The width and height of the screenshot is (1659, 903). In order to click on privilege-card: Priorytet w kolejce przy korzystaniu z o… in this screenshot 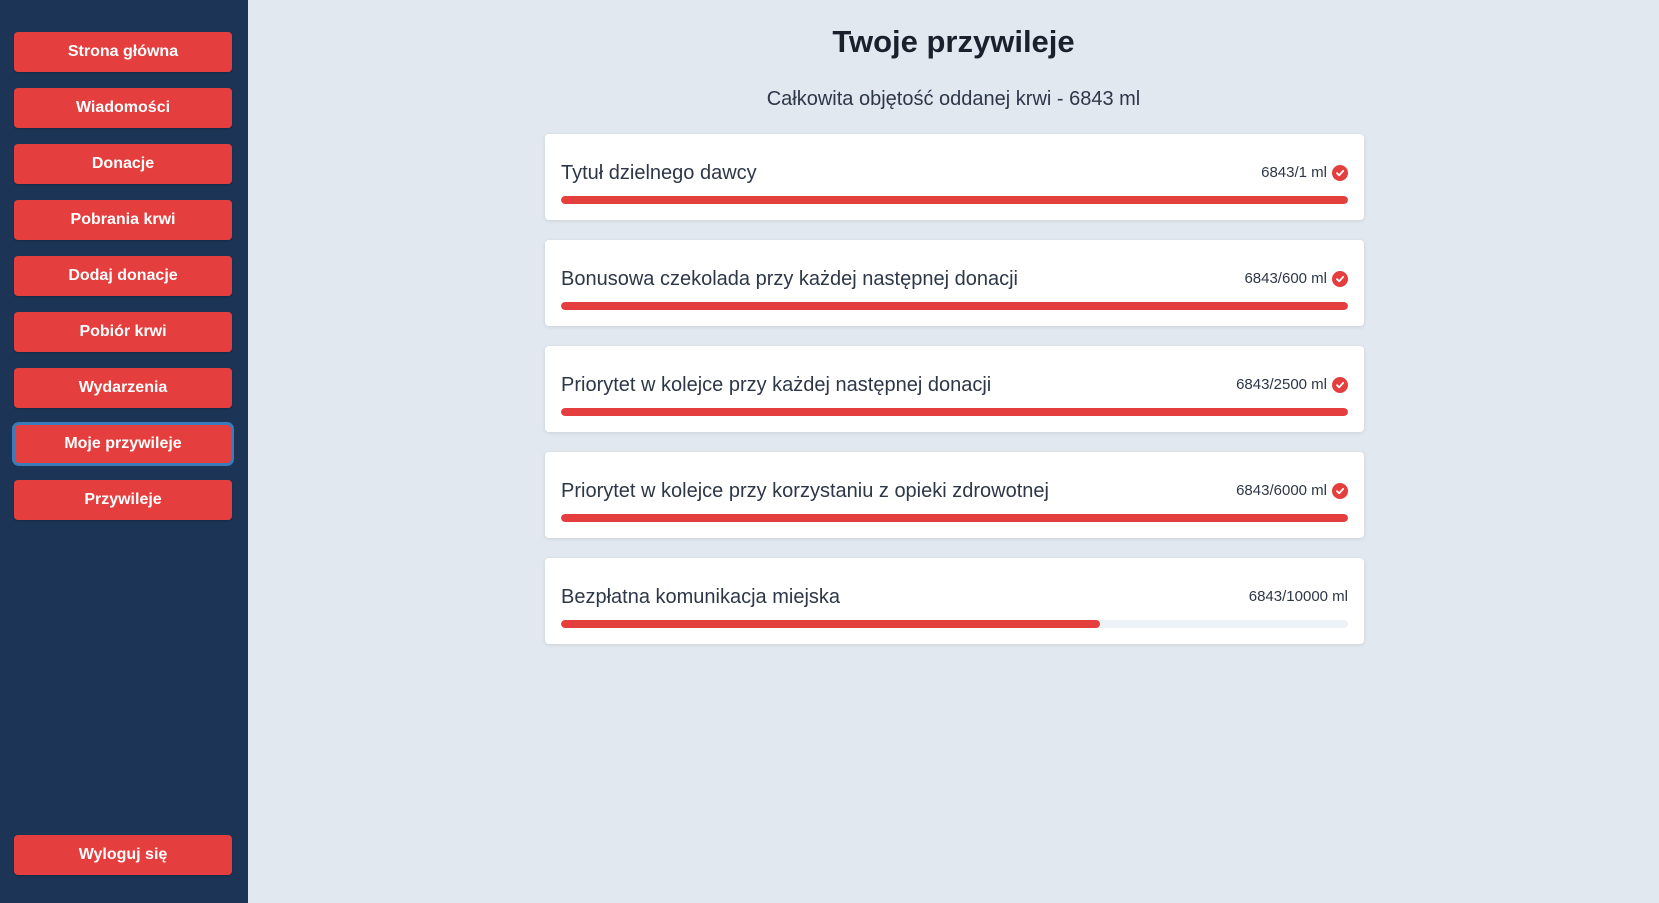, I will do `click(954, 495)`.